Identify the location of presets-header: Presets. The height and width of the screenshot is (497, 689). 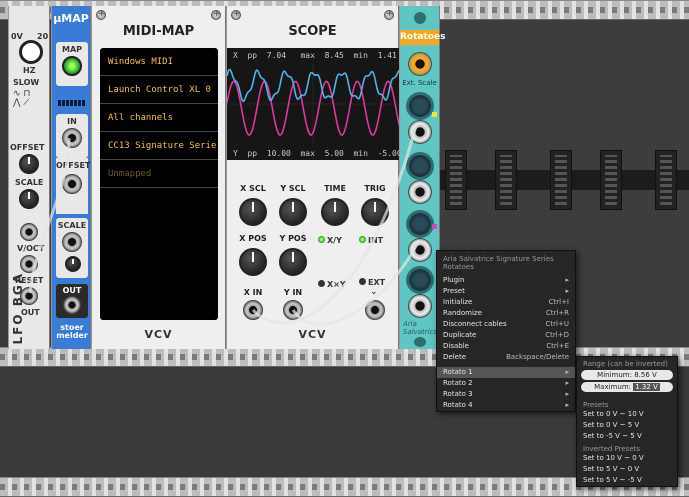
(596, 405).